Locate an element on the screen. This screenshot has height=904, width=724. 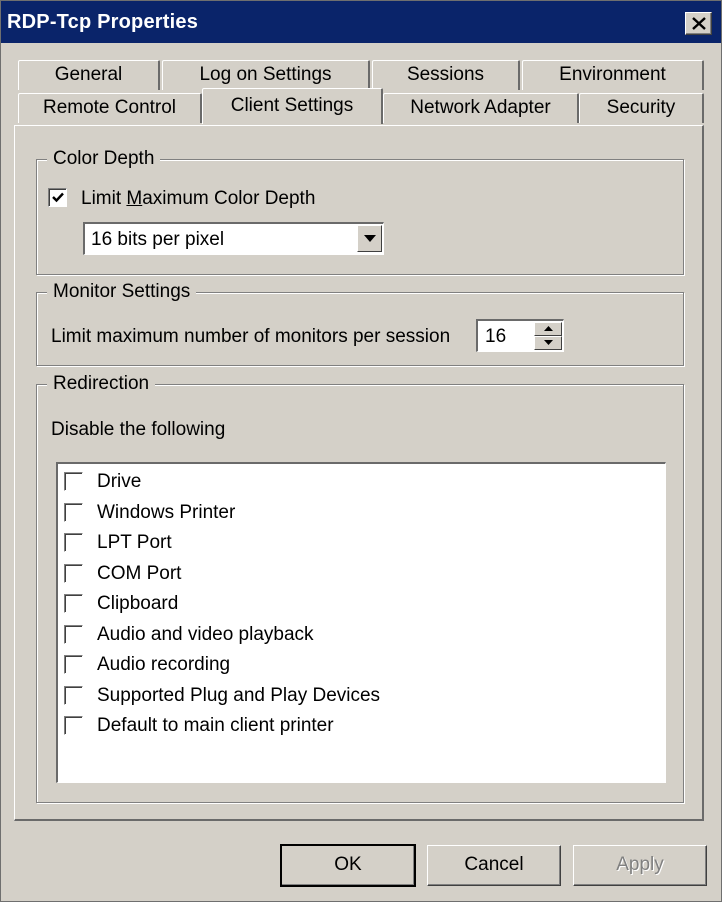
item-label: LPT Port is located at coordinates (134, 542).